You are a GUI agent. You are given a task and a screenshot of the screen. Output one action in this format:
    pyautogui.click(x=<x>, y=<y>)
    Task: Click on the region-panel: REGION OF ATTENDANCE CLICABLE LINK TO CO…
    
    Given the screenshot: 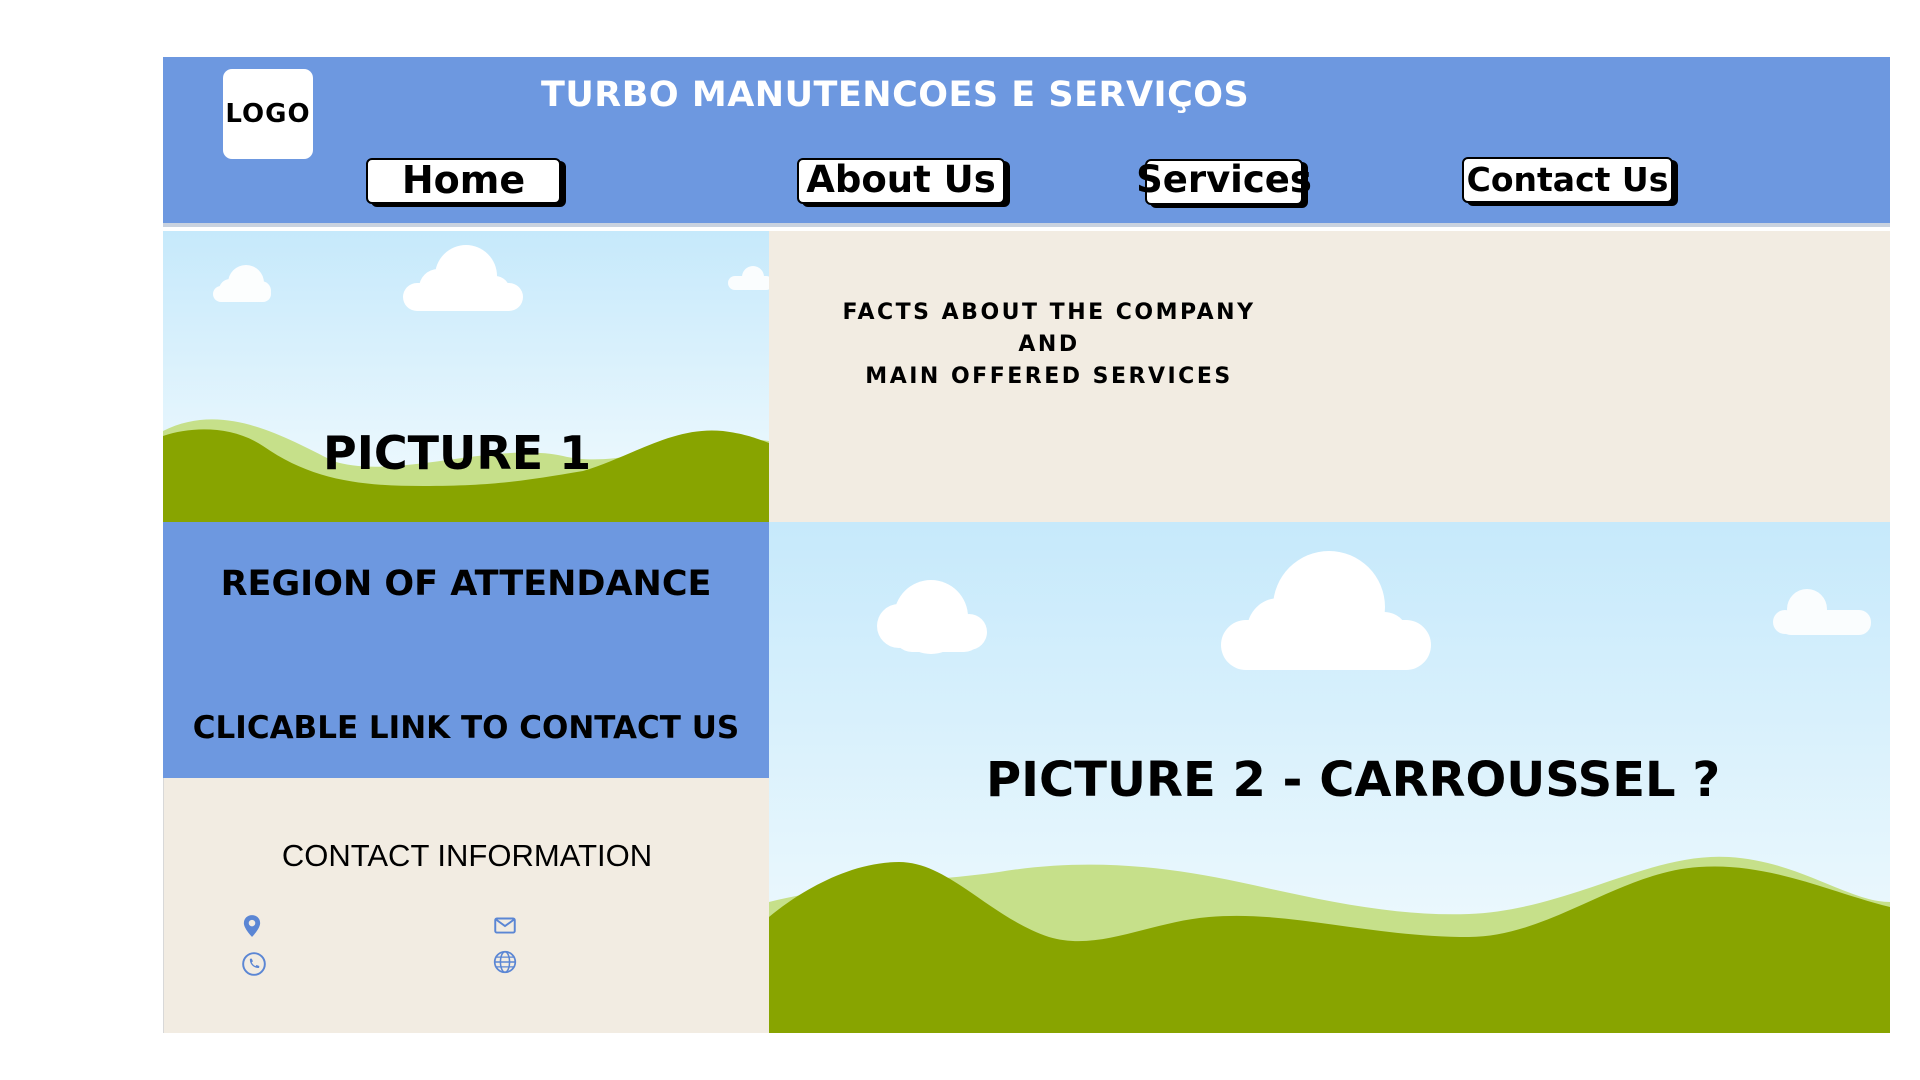 What is the action you would take?
    pyautogui.click(x=466, y=650)
    